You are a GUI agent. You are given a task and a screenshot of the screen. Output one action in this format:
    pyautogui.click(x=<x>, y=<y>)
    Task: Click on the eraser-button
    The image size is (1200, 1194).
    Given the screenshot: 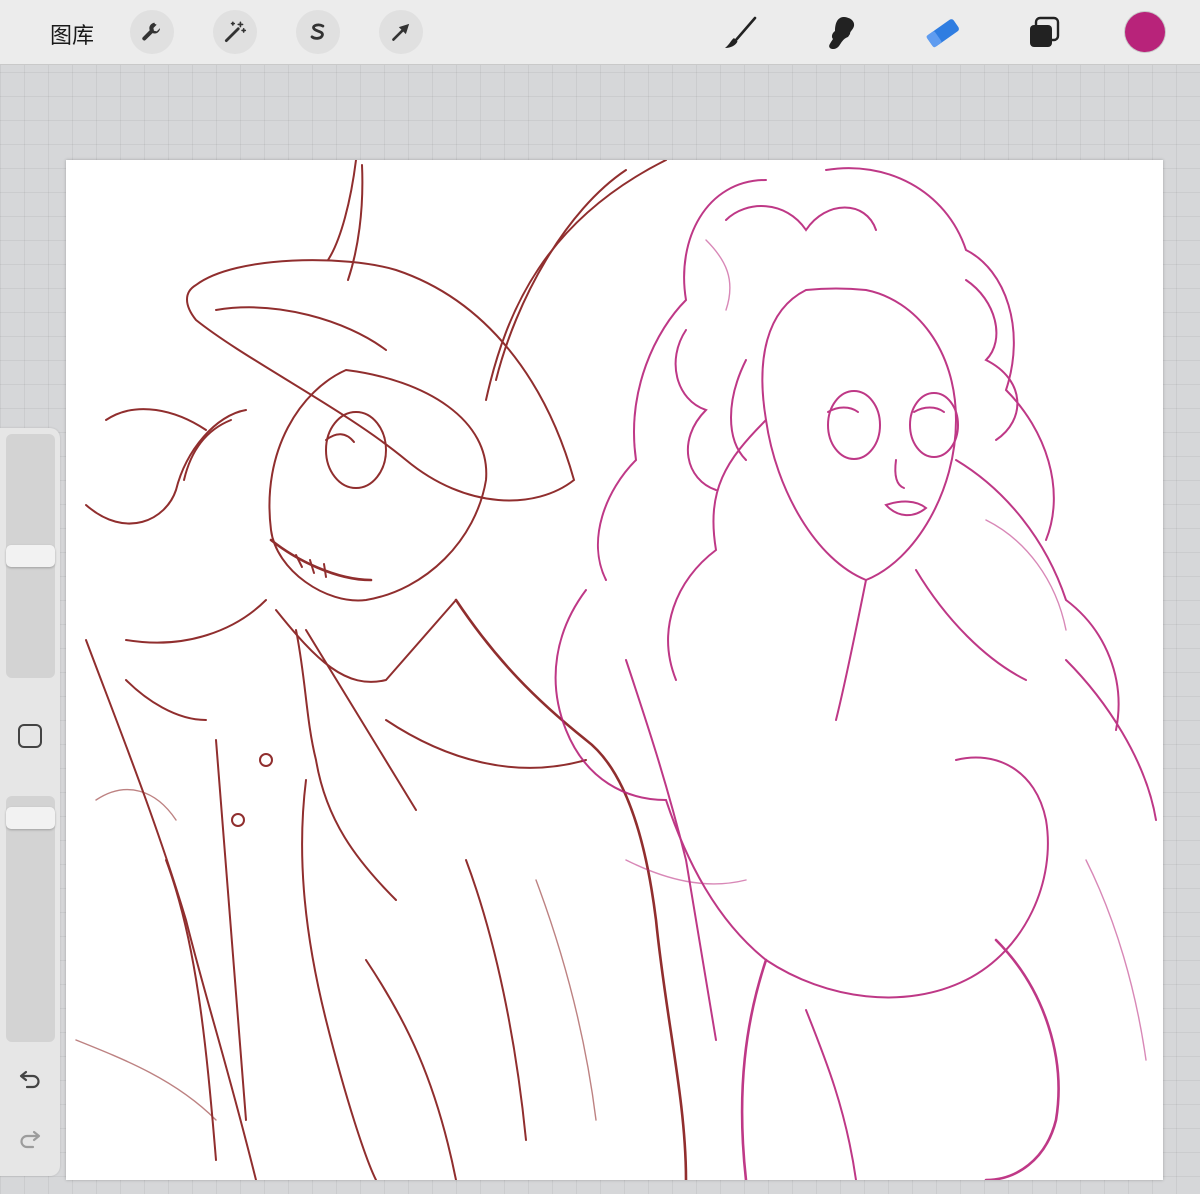 What is the action you would take?
    pyautogui.click(x=943, y=33)
    